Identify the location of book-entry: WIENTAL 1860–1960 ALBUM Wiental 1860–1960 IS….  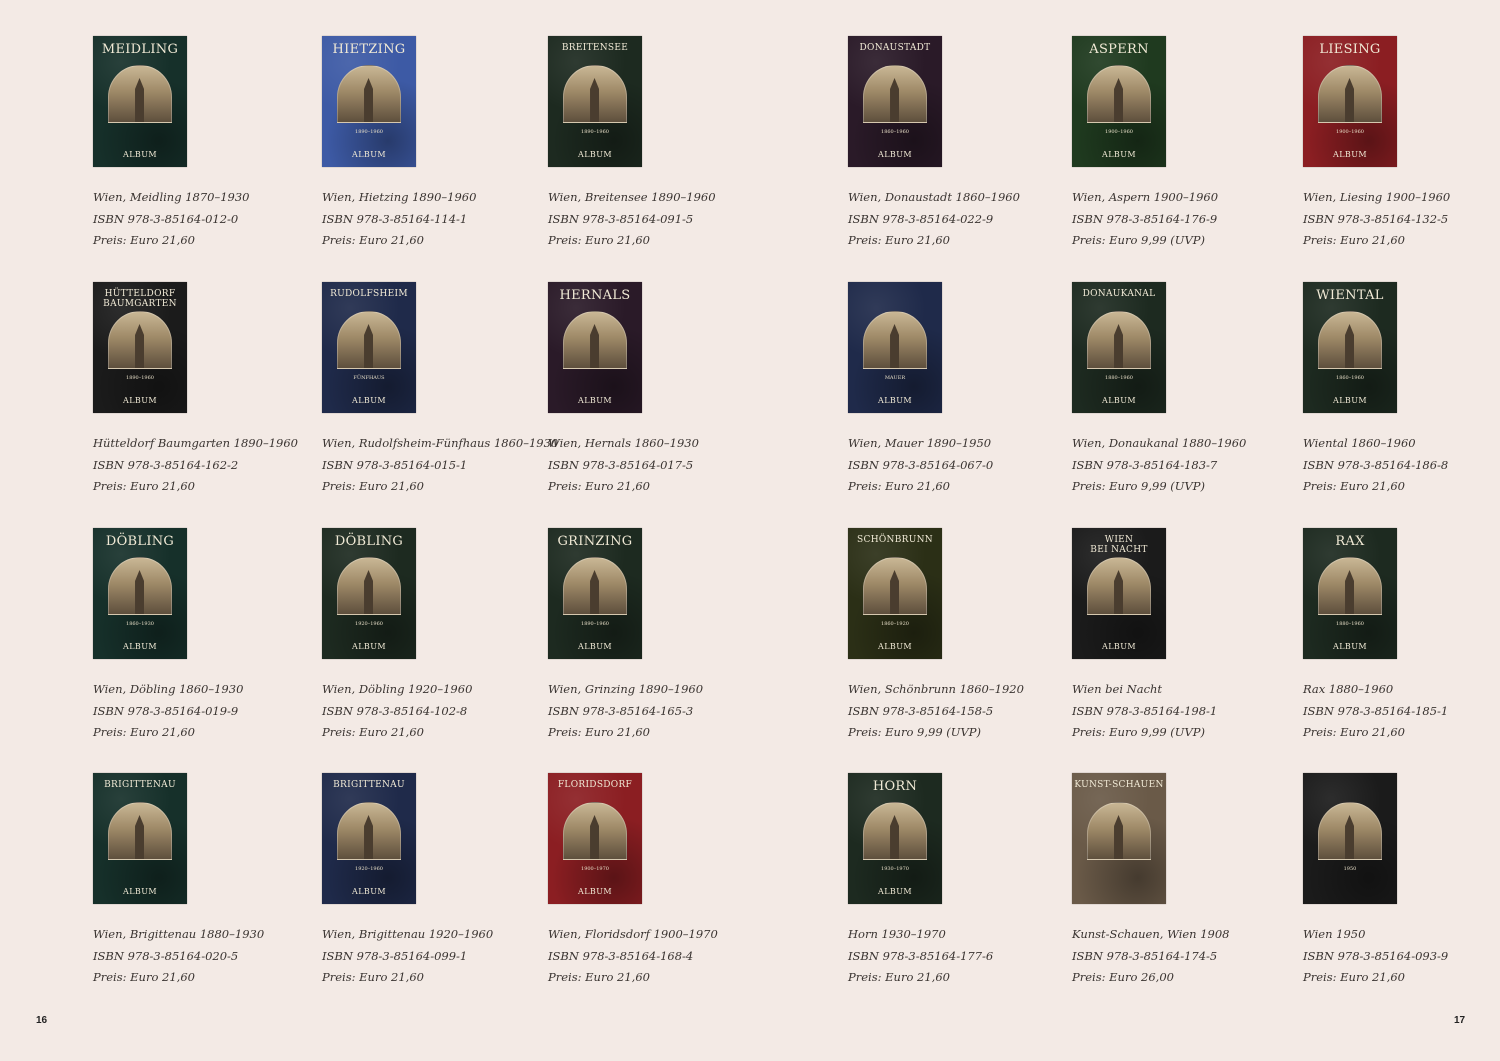
(1401, 390).